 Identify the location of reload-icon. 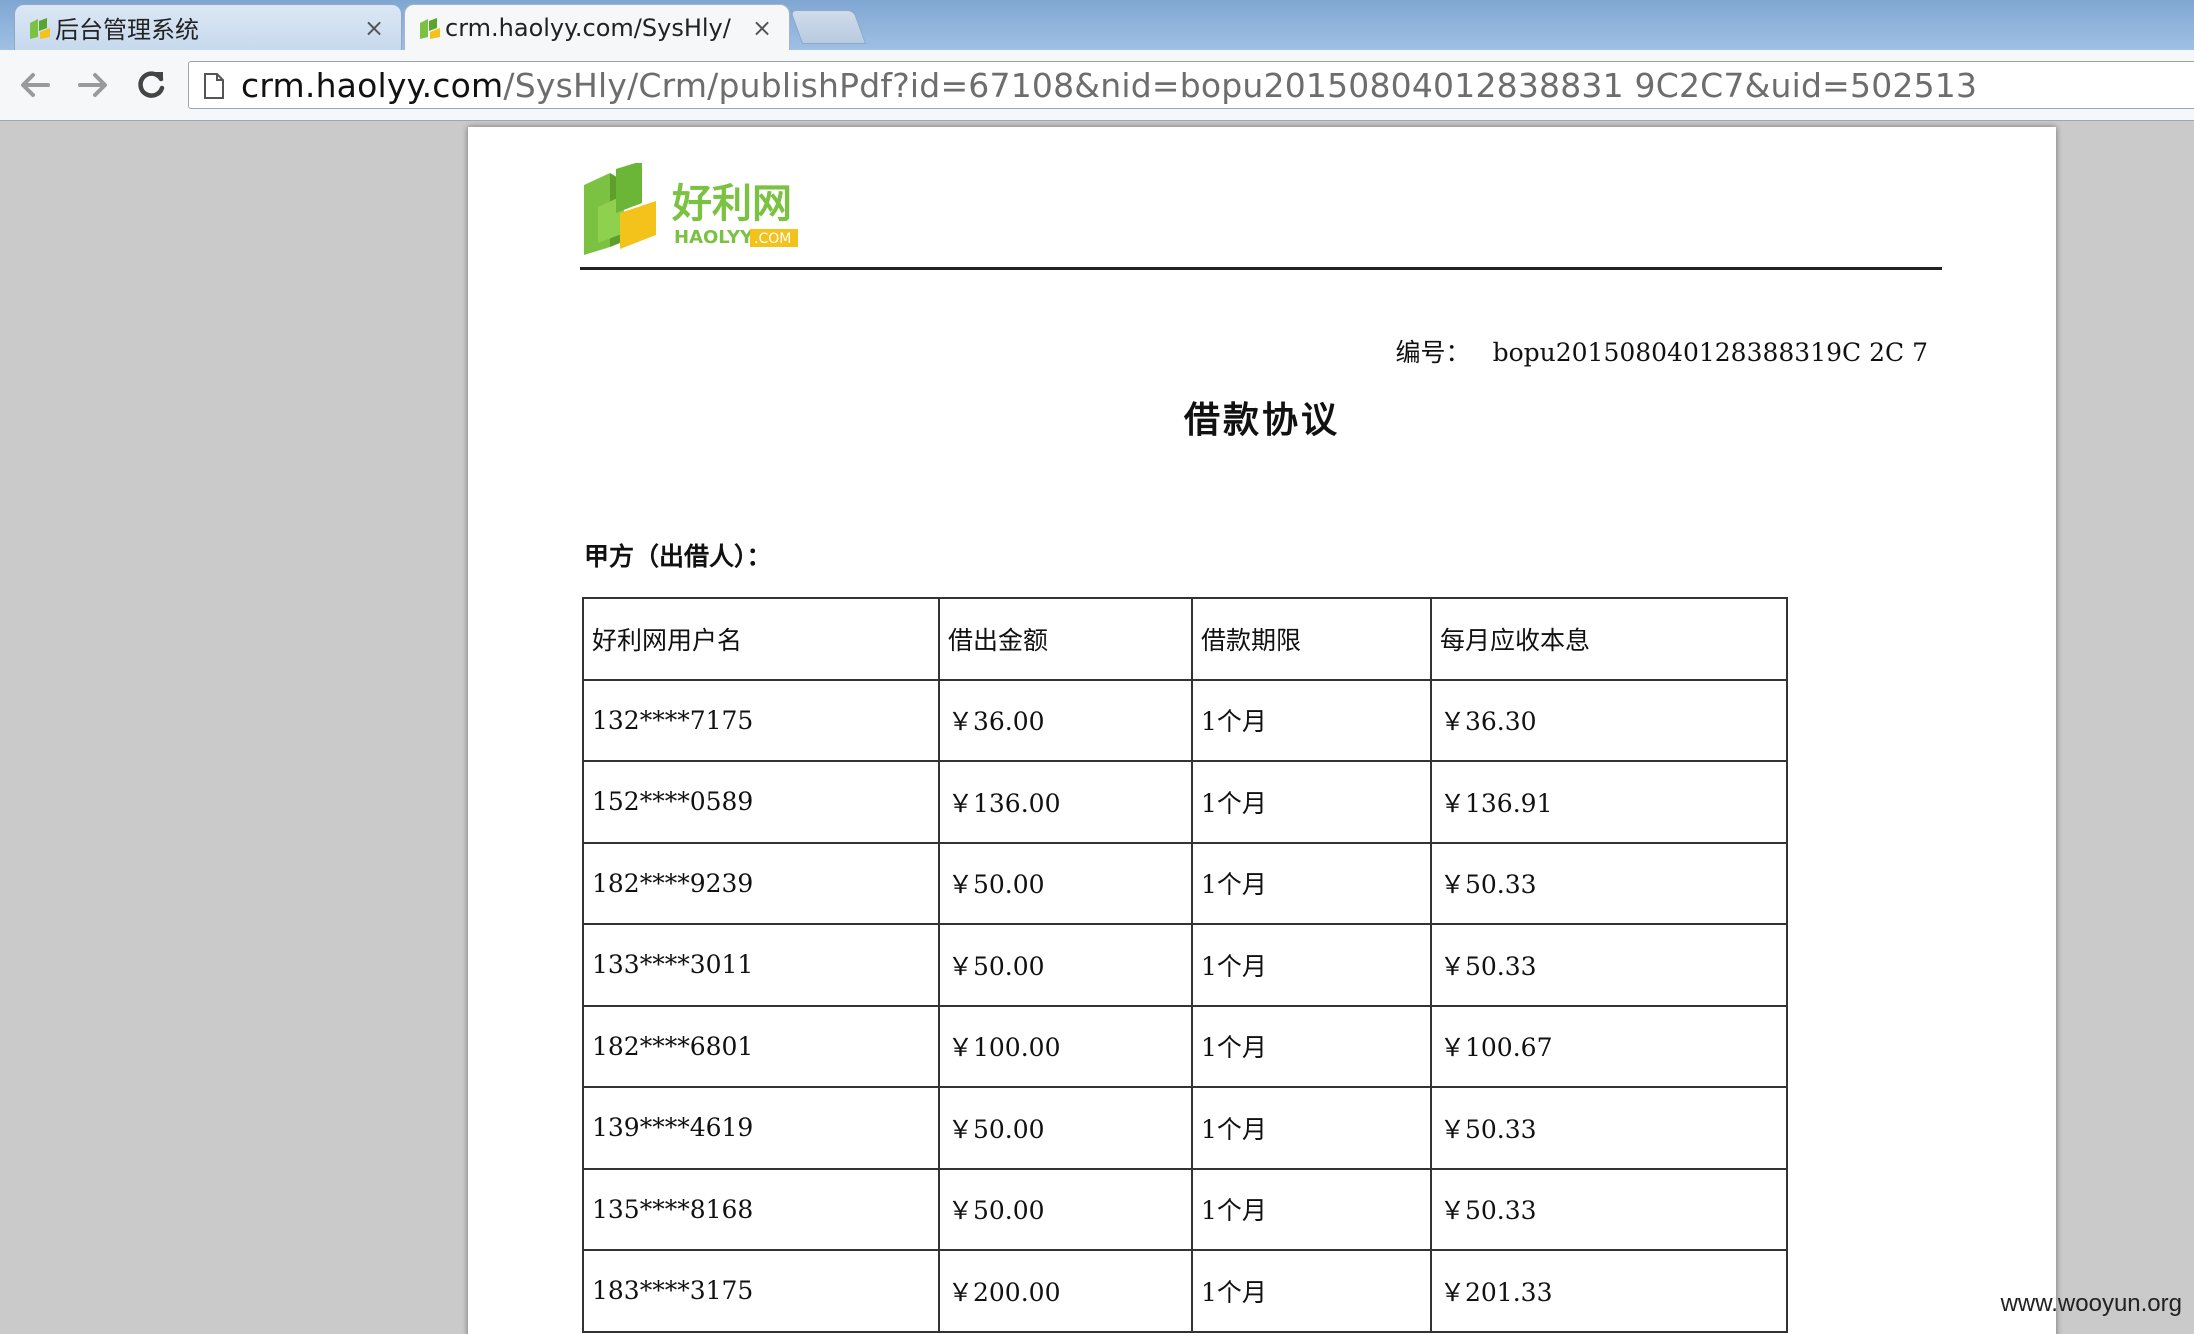
(151, 84).